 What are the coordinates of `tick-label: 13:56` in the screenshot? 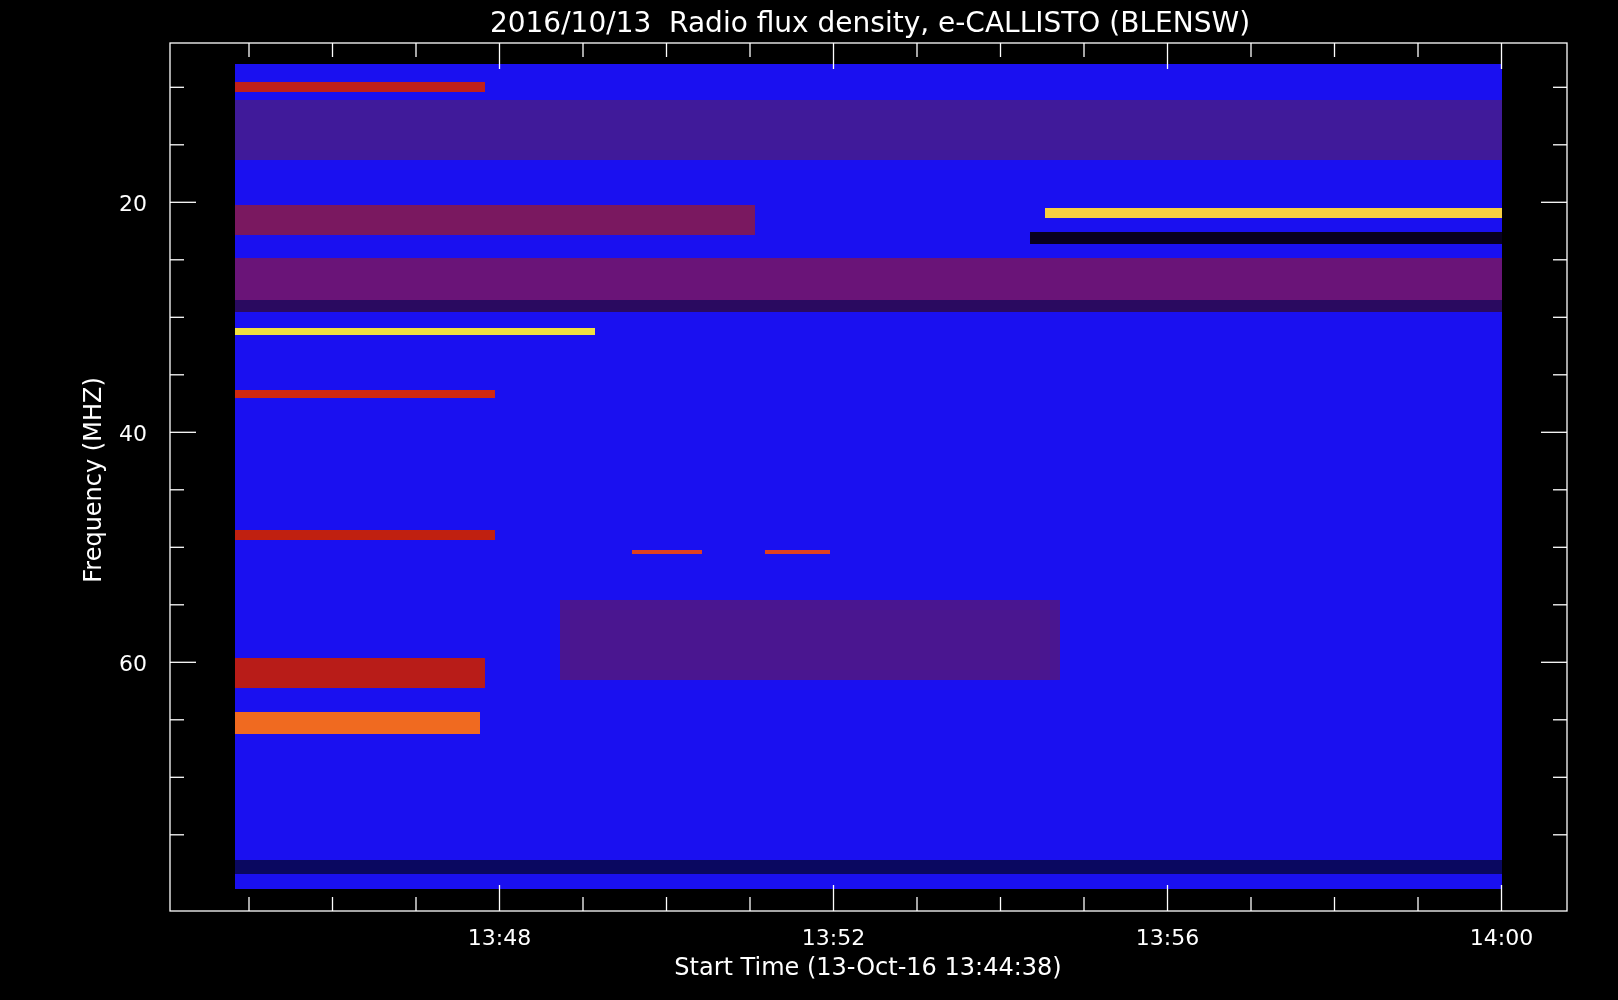 It's located at (1167, 937).